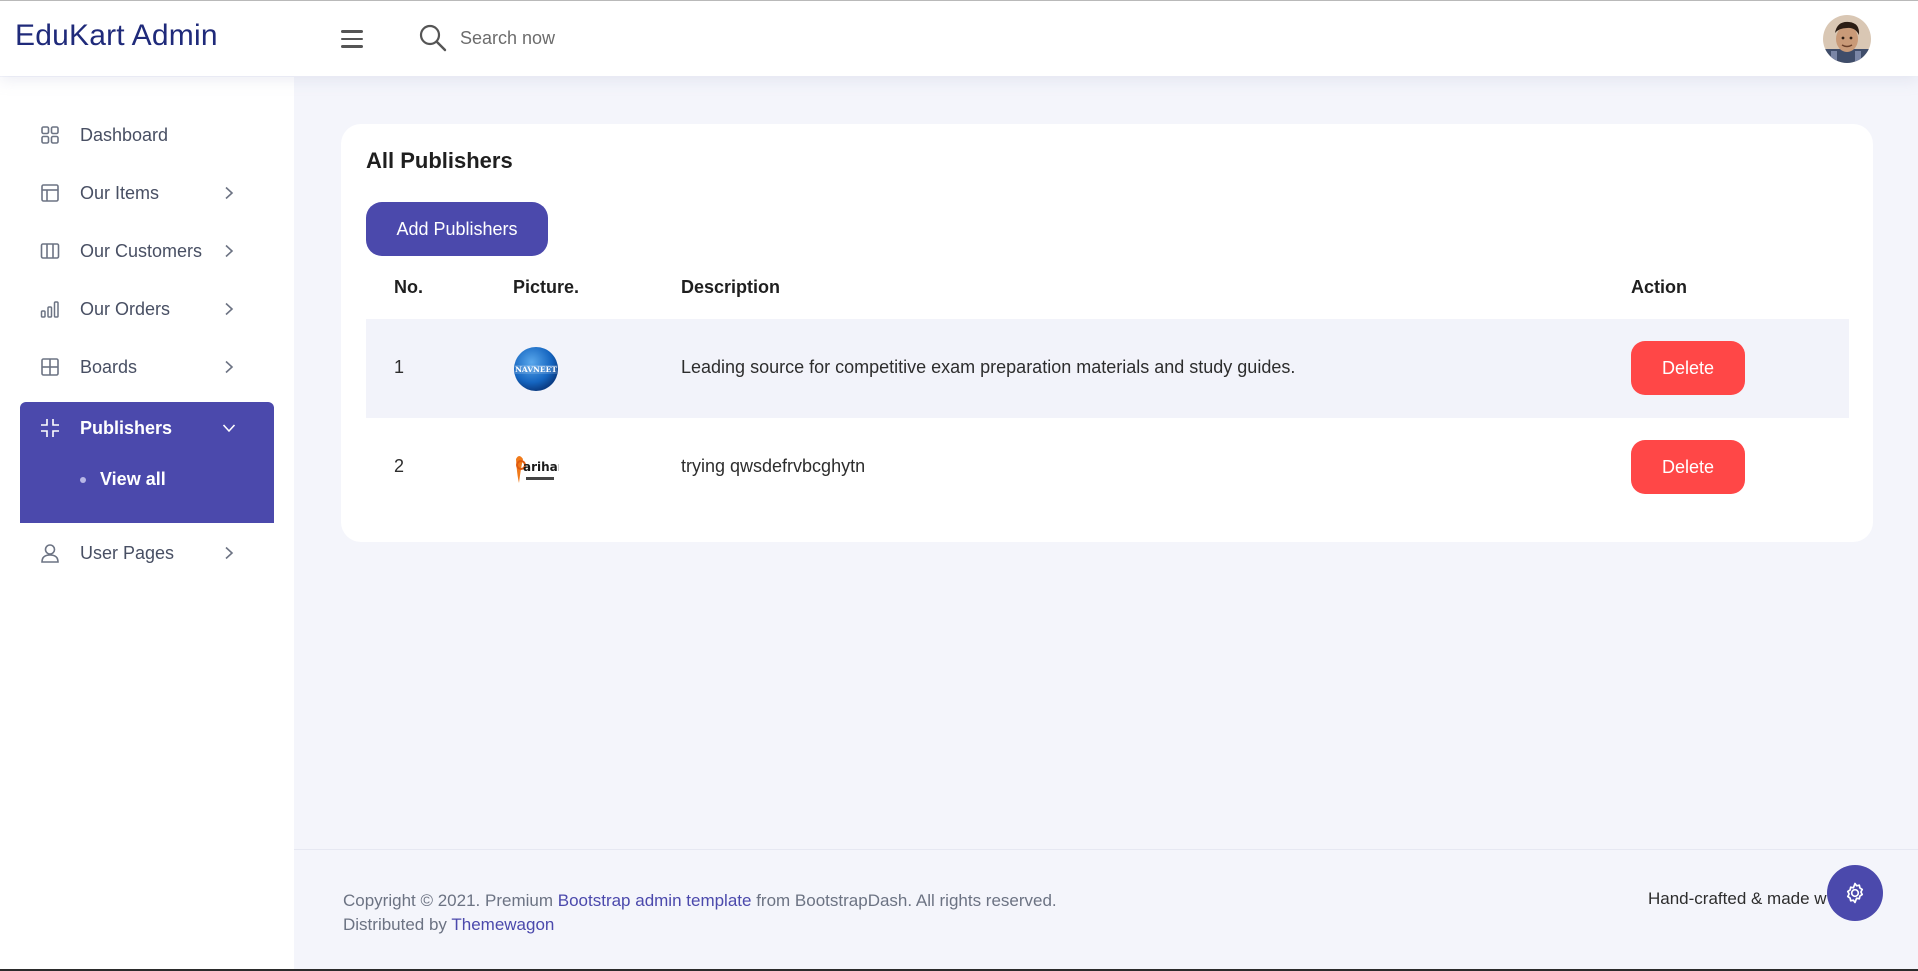  Describe the element at coordinates (125, 308) in the screenshot. I see `sidebar-item-label: Our Orders` at that location.